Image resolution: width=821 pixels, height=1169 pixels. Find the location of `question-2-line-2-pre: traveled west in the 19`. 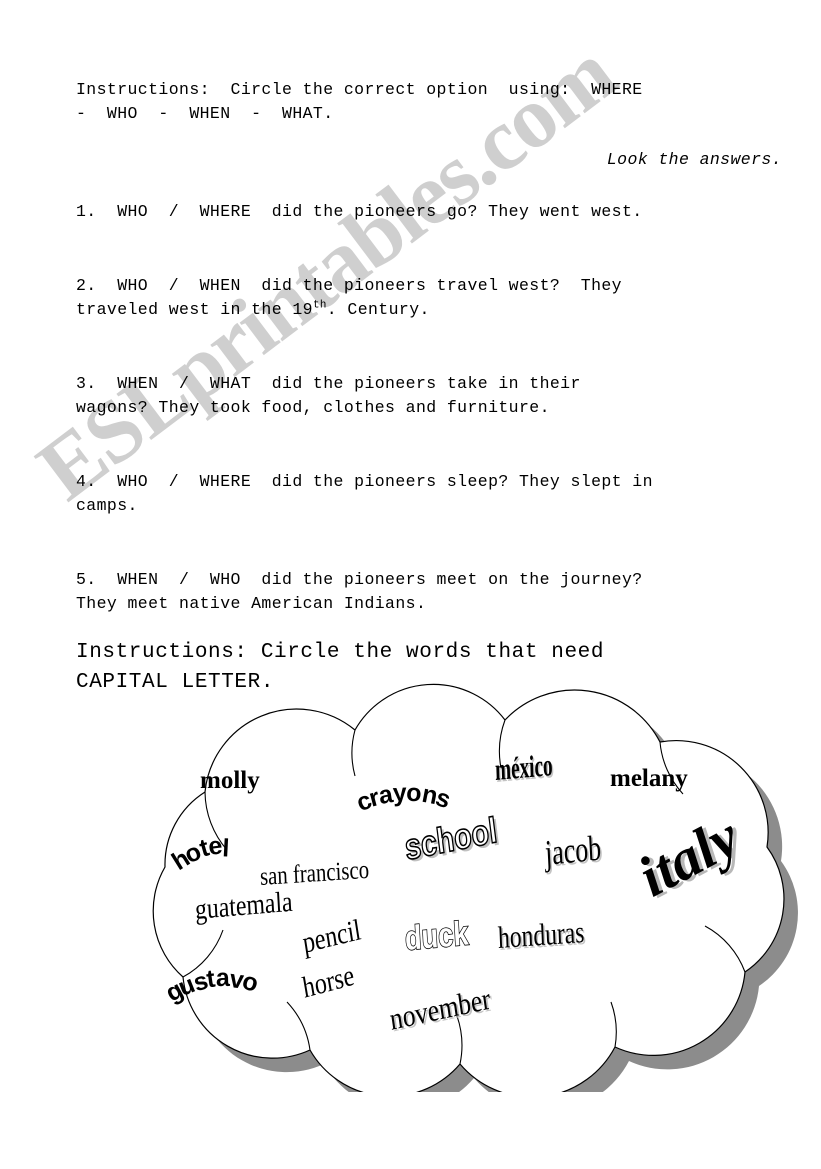

question-2-line-2-pre: traveled west in the 19 is located at coordinates (194, 309).